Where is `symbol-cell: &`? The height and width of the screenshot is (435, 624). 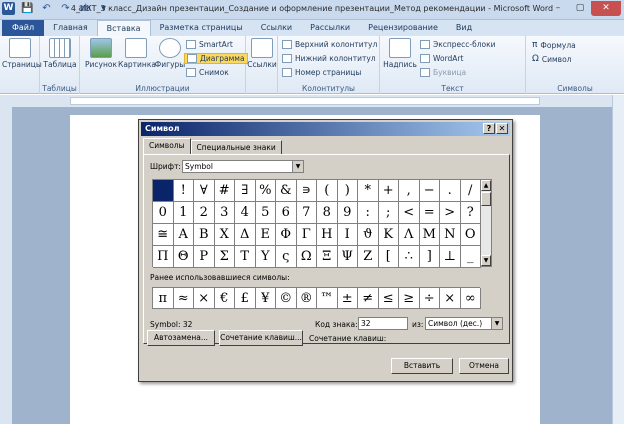 symbol-cell: & is located at coordinates (286, 191).